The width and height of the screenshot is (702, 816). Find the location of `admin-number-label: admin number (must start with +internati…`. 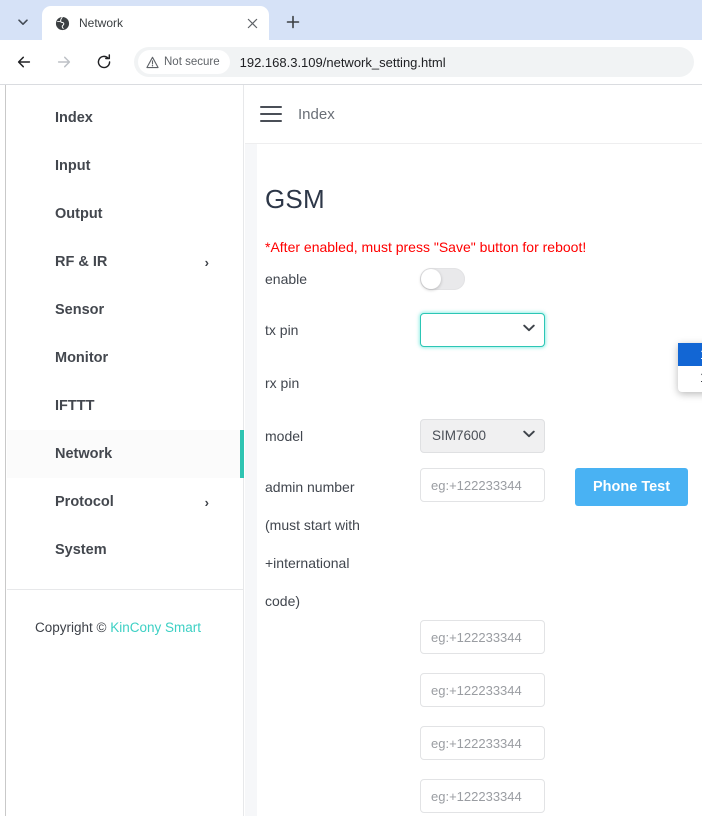

admin-number-label: admin number (must start with +internati… is located at coordinates (342, 544).